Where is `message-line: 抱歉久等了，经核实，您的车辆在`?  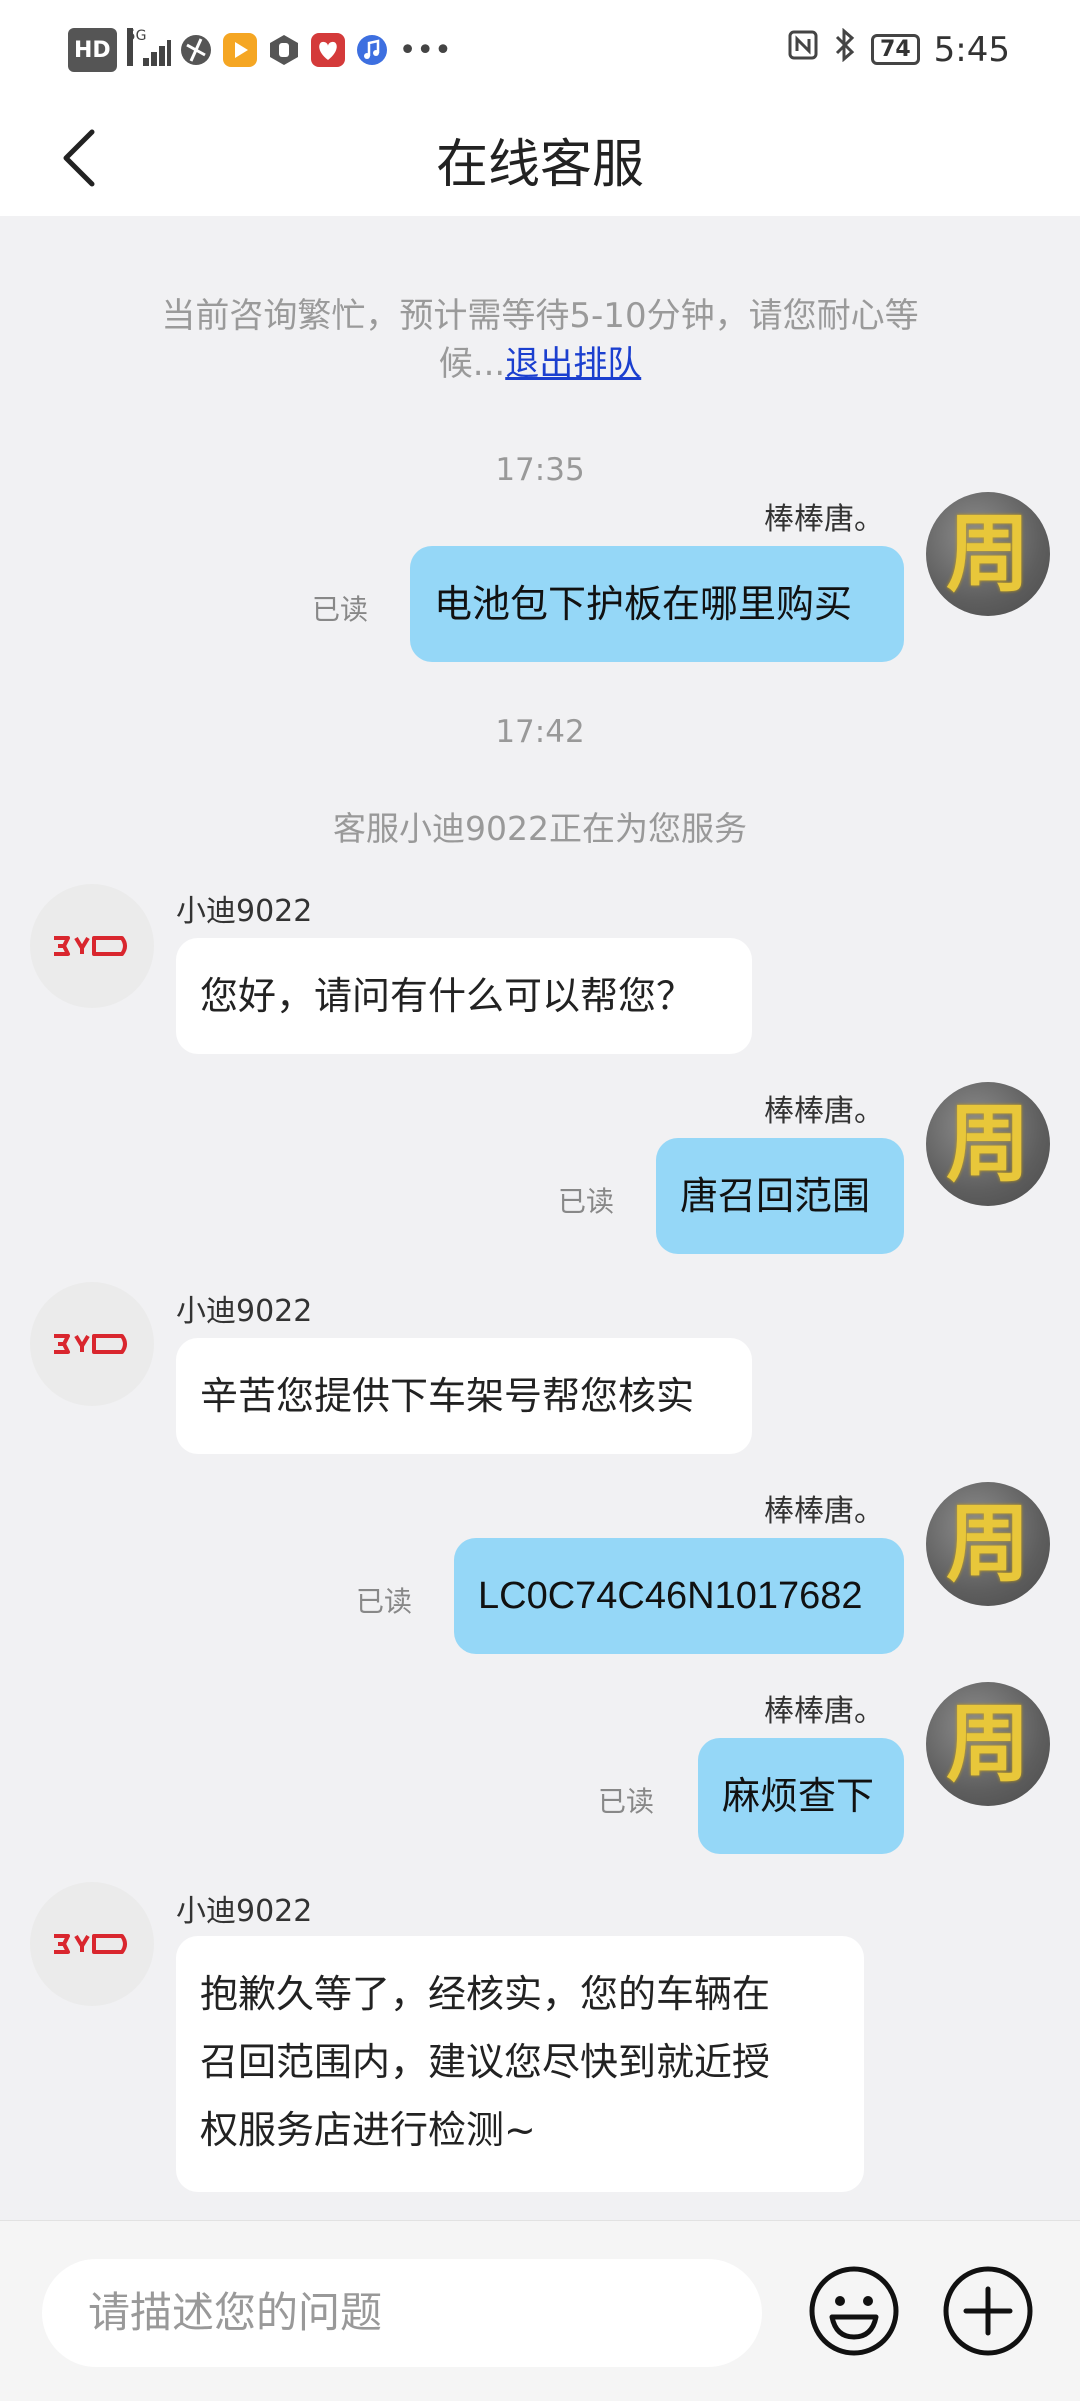 message-line: 抱歉久等了，经核实，您的车辆在 is located at coordinates (485, 1994).